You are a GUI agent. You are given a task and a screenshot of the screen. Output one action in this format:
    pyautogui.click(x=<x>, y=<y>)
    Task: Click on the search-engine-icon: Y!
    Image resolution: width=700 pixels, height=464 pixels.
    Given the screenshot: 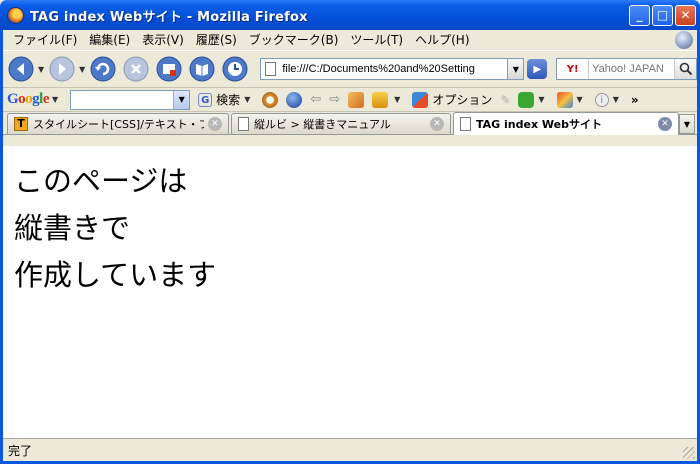 What is the action you would take?
    pyautogui.click(x=573, y=69)
    